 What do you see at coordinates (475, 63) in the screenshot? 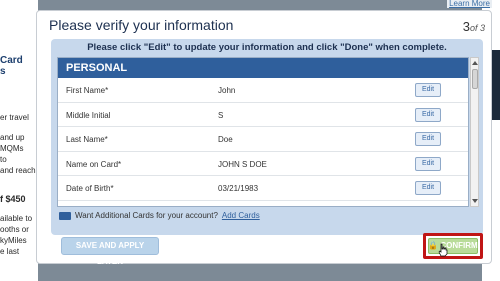
I see `scroll-up-icon` at bounding box center [475, 63].